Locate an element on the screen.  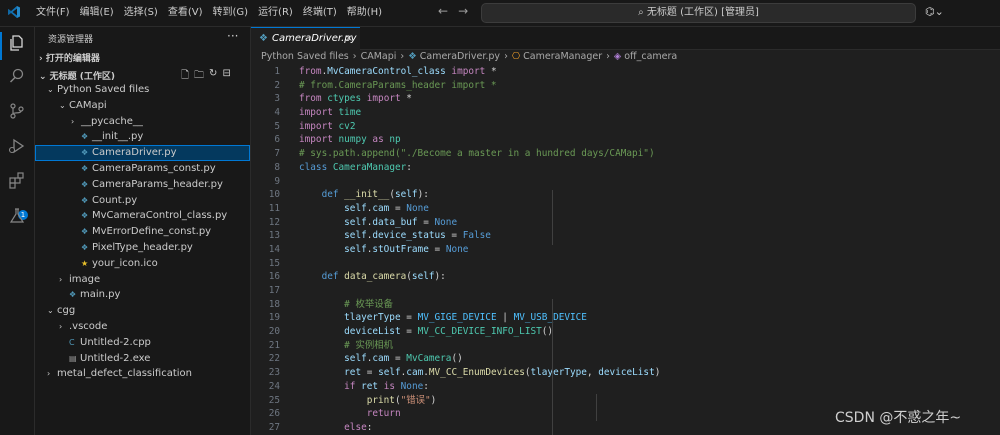
tree-item: ❖ PixelType_header.py is located at coordinates (142, 248).